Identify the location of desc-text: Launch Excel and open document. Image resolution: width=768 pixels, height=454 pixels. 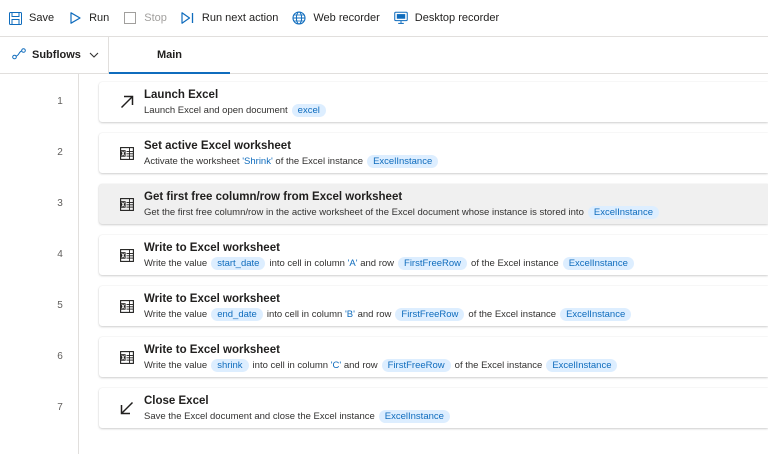
(216, 110).